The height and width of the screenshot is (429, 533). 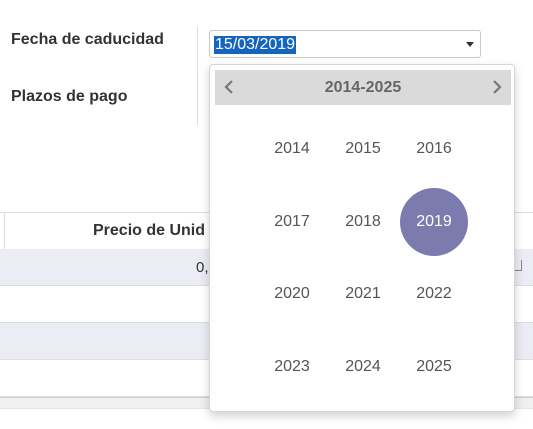 I want to click on year-2021: 2021, so click(x=363, y=294).